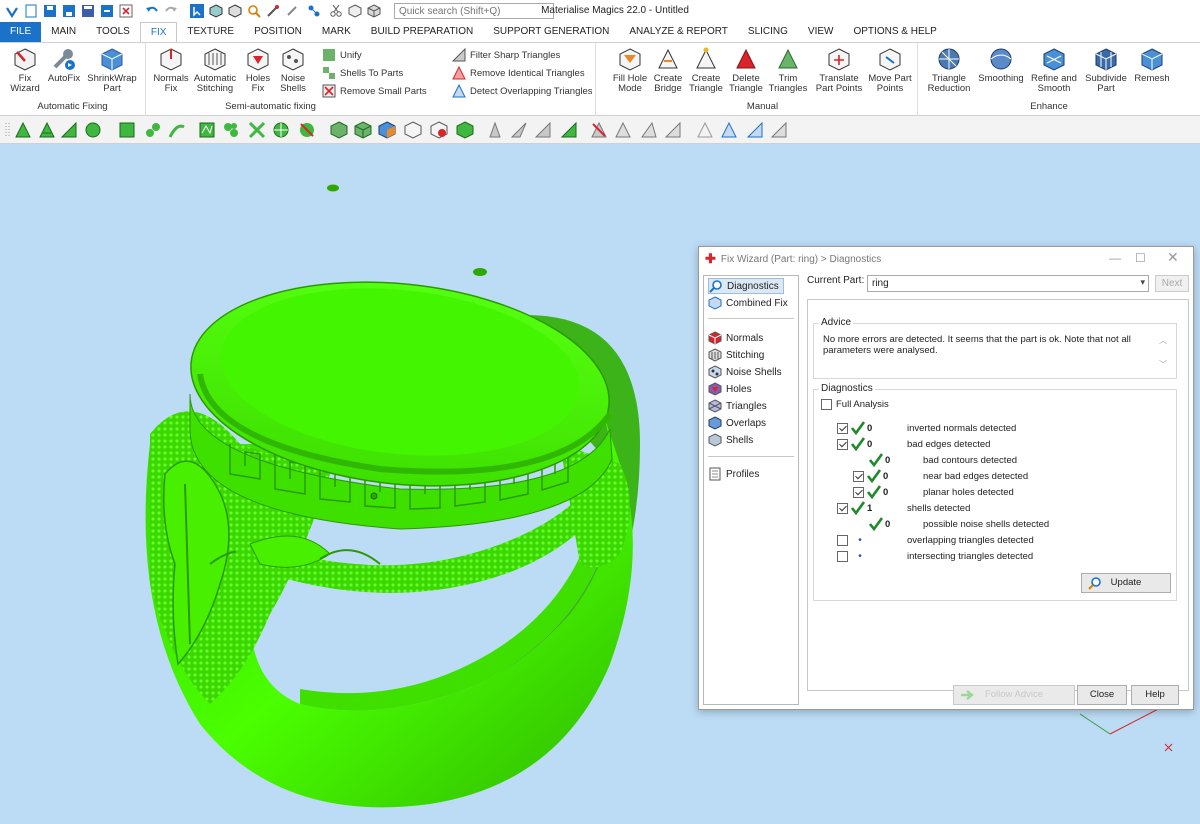 This screenshot has width=1200, height=824. I want to click on update-button: Update, so click(1126, 583).